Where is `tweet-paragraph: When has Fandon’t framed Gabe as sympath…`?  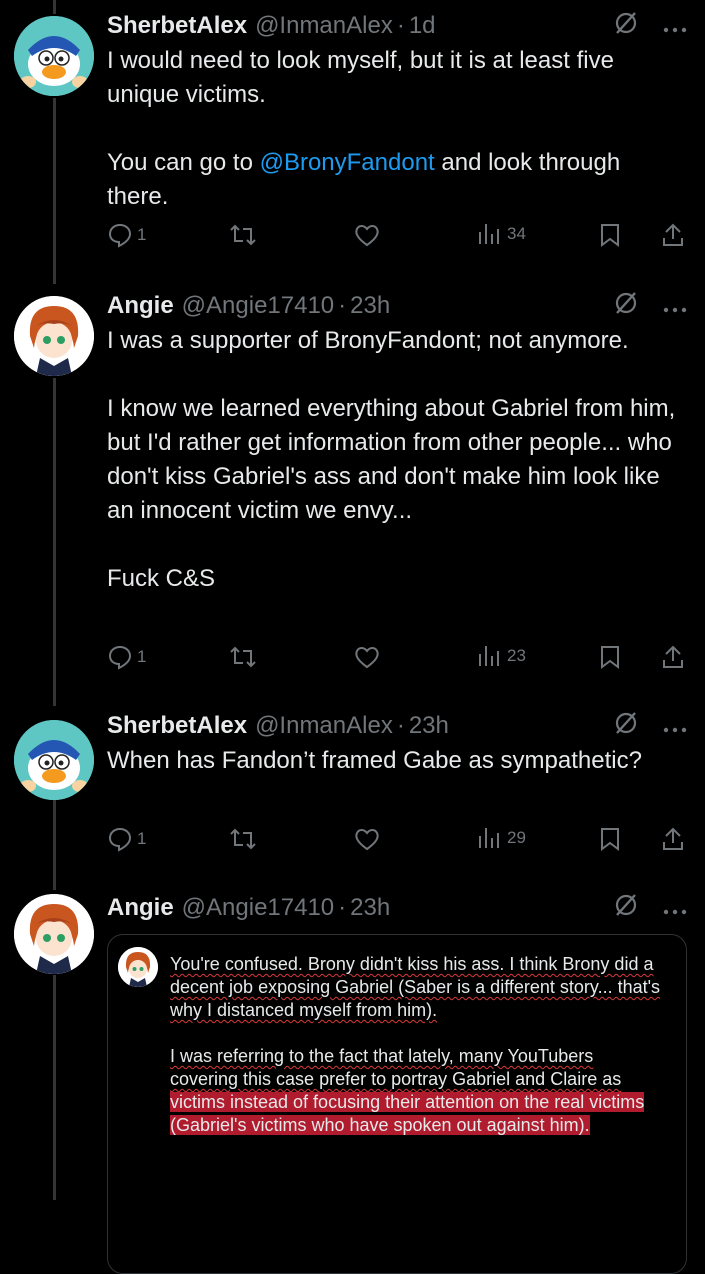 tweet-paragraph: When has Fandon’t framed Gabe as sympath… is located at coordinates (374, 760).